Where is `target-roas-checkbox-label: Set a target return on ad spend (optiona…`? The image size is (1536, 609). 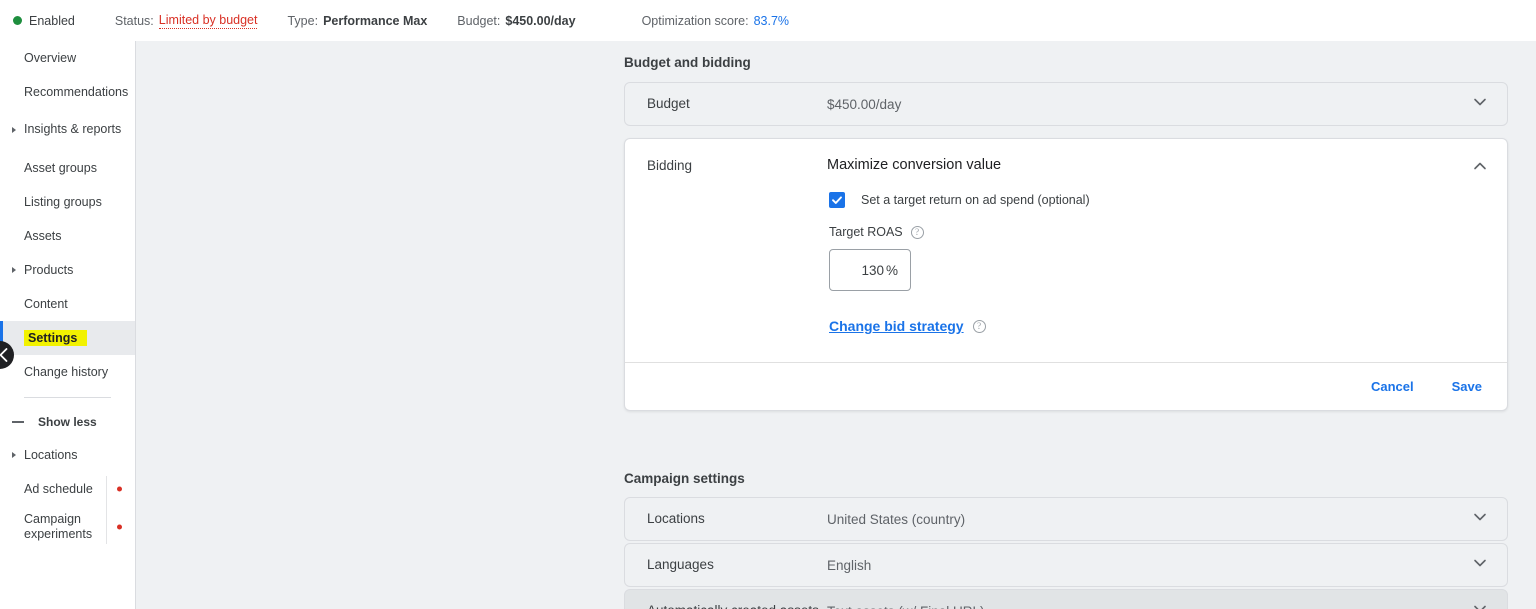 target-roas-checkbox-label: Set a target return on ad spend (optiona… is located at coordinates (975, 199).